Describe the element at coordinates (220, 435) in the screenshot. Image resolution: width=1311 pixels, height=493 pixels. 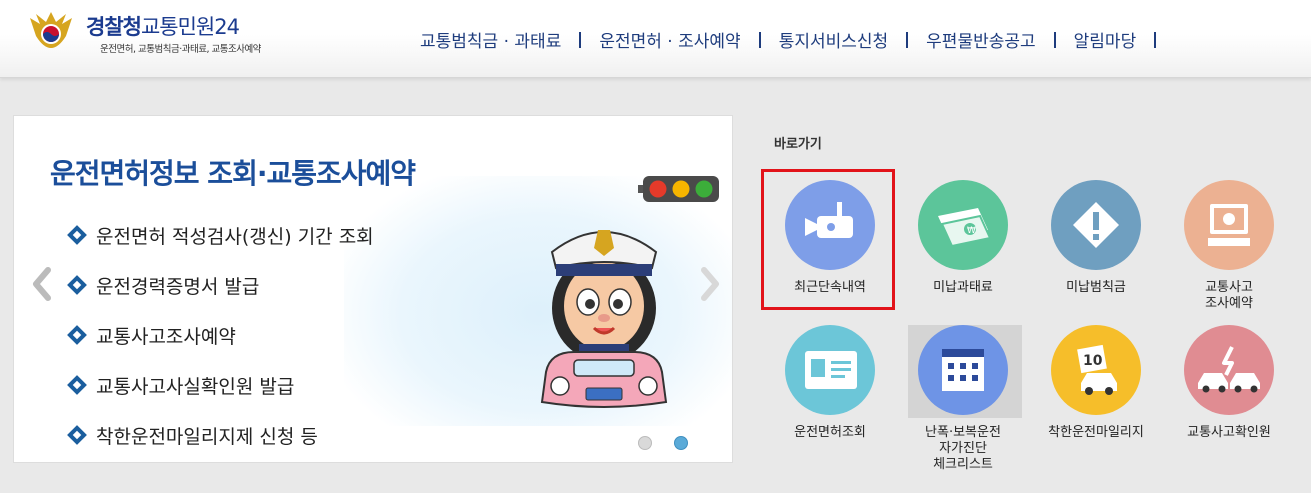
I see `banner-list-item: 착한운전마일리지제 신청 등` at that location.